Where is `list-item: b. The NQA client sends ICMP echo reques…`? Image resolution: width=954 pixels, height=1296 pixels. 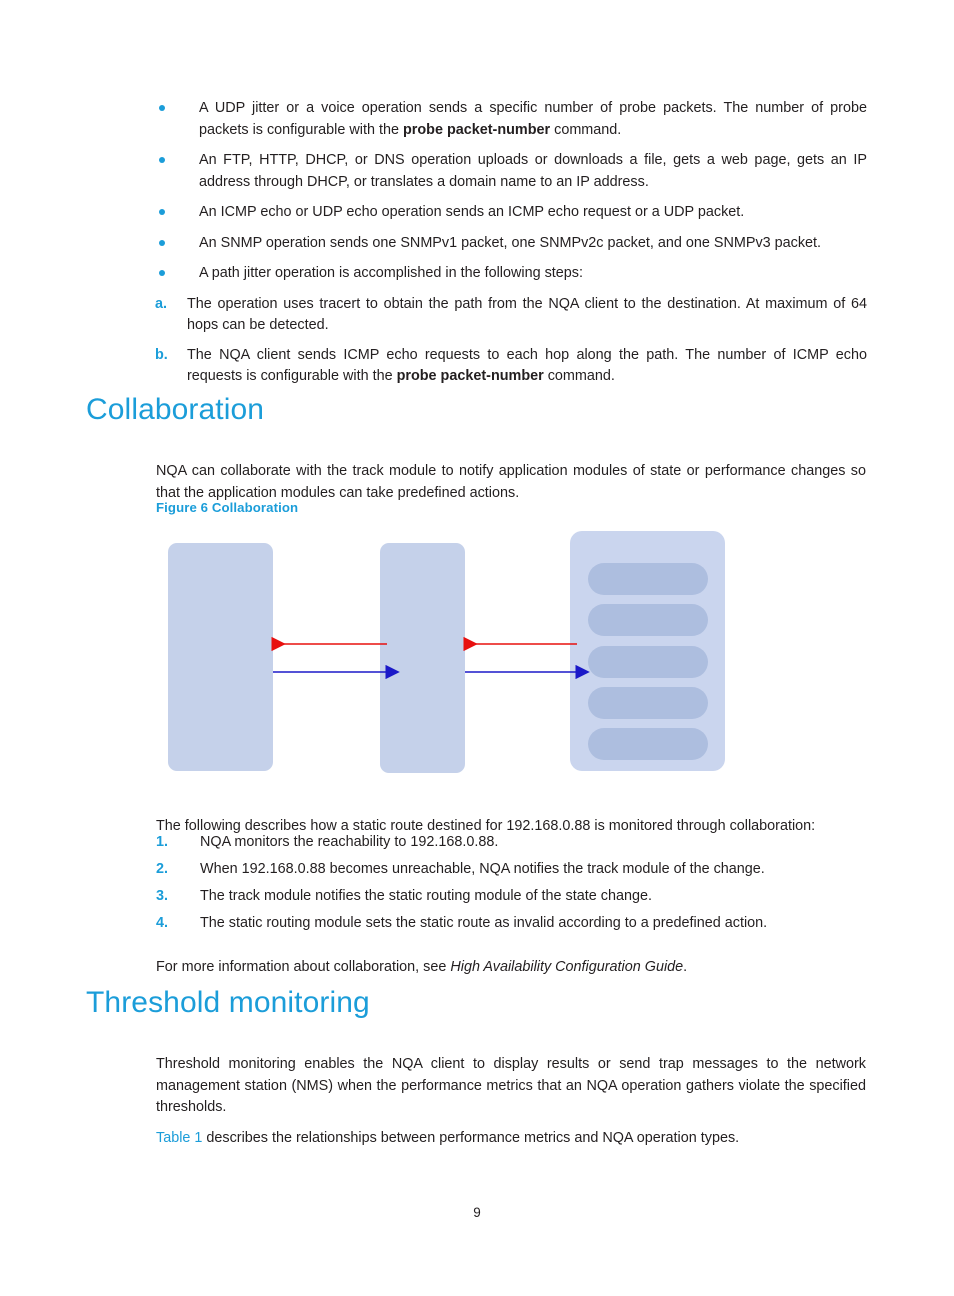 list-item: b. The NQA client sends ICMP echo reques… is located at coordinates (511, 366).